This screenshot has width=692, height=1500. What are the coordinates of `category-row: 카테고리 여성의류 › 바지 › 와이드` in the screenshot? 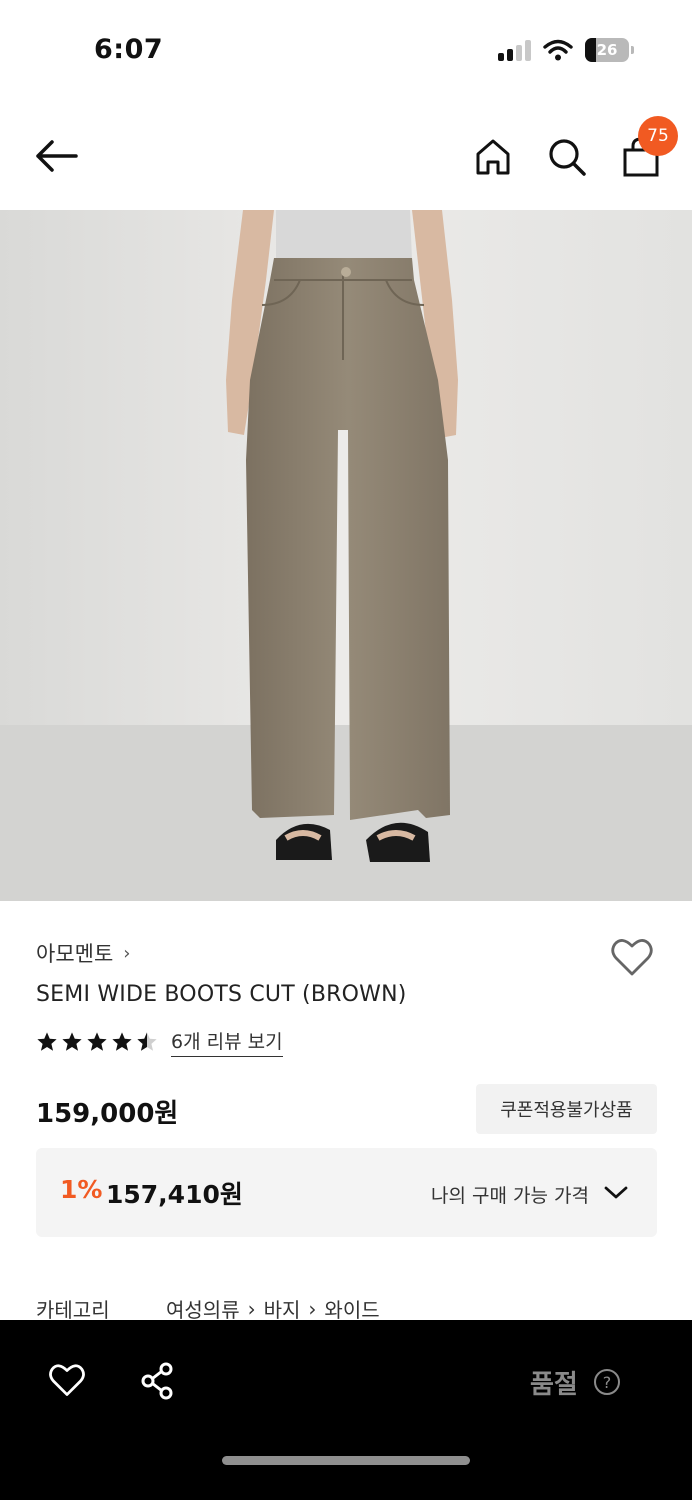 It's located at (208, 1308).